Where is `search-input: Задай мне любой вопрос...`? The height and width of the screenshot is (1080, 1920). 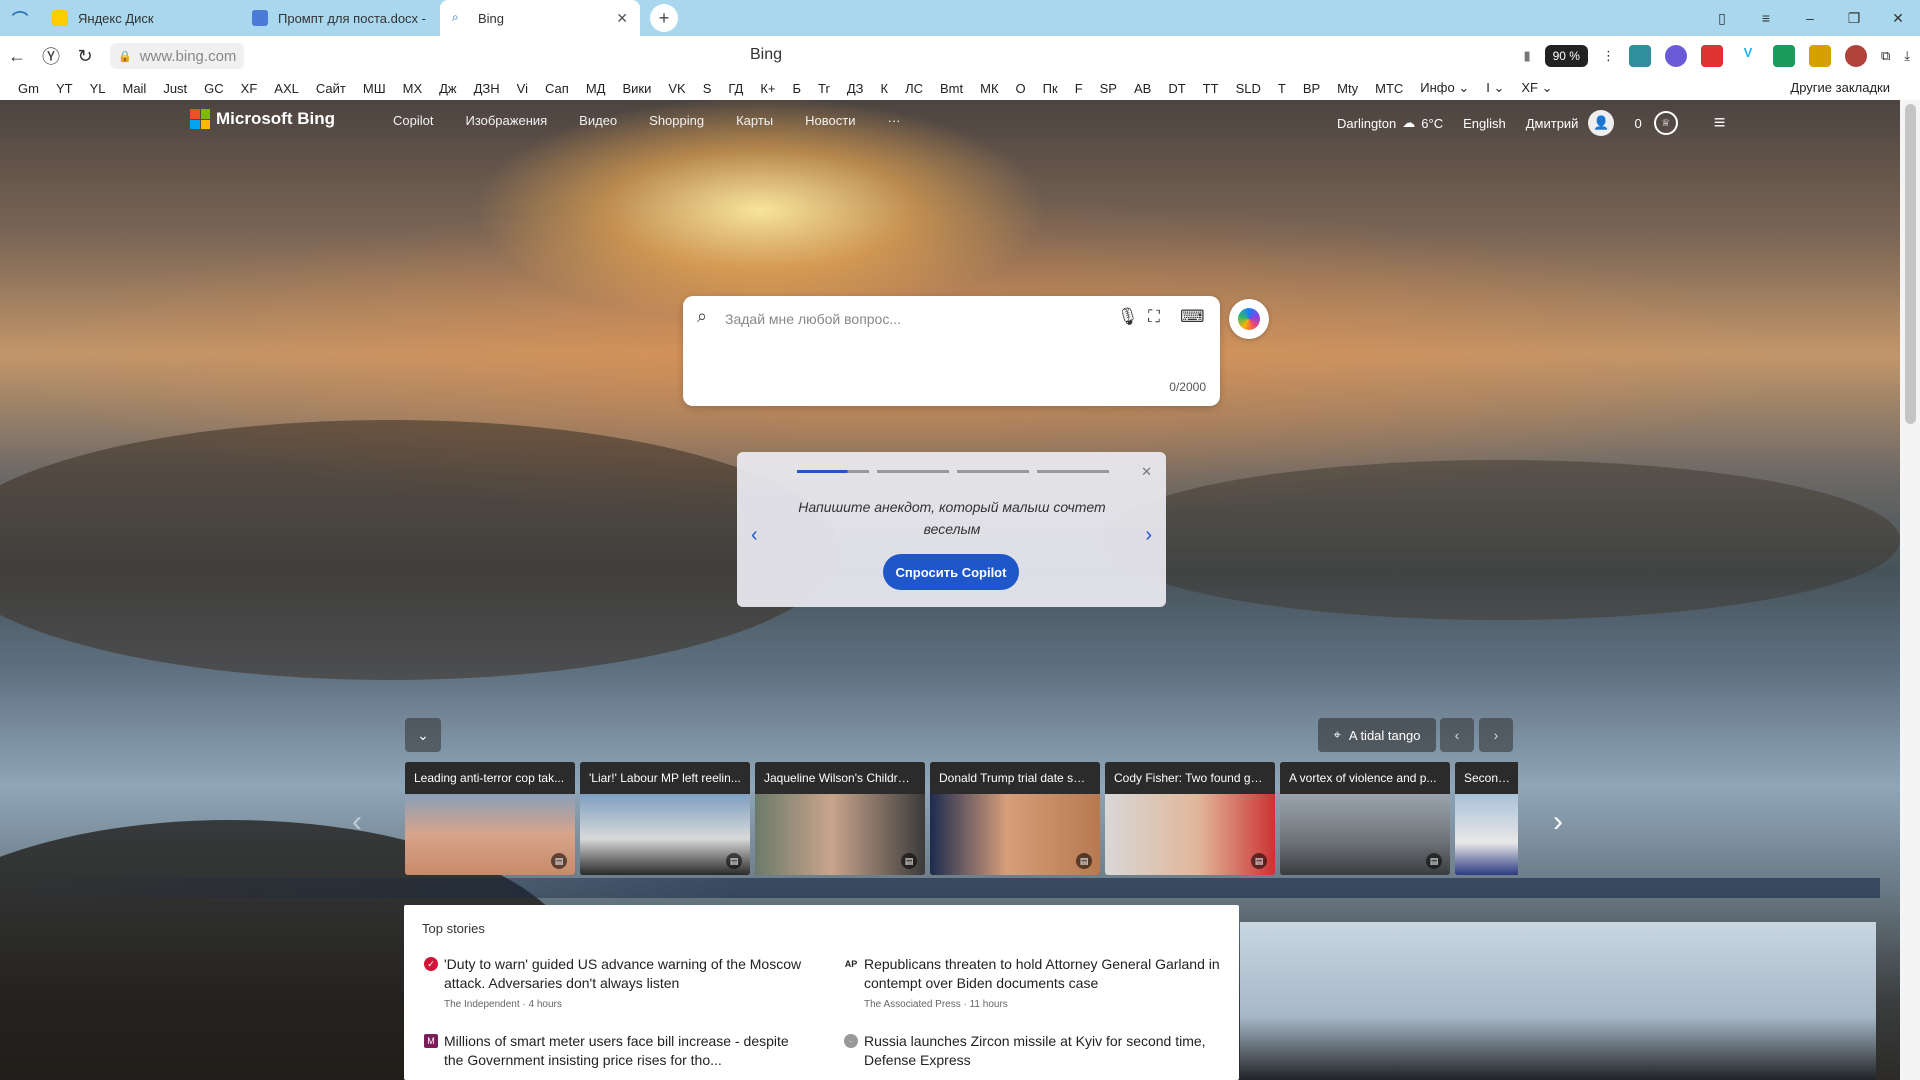
search-input: Задай мне любой вопрос... is located at coordinates (813, 319).